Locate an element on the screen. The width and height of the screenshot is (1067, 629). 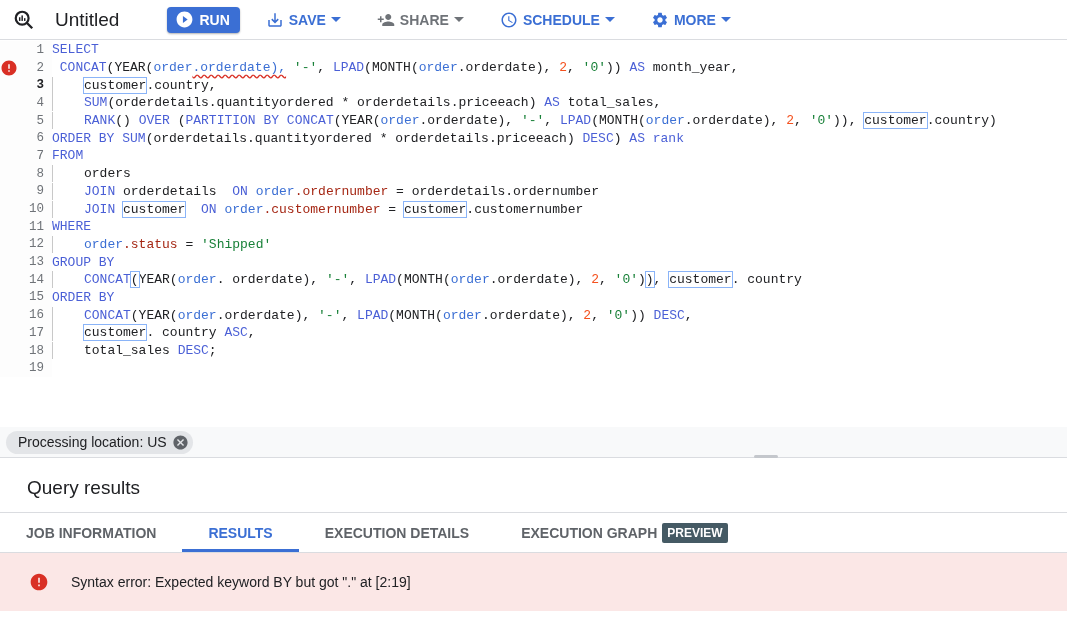
line-number: 16 is located at coordinates (36, 315).